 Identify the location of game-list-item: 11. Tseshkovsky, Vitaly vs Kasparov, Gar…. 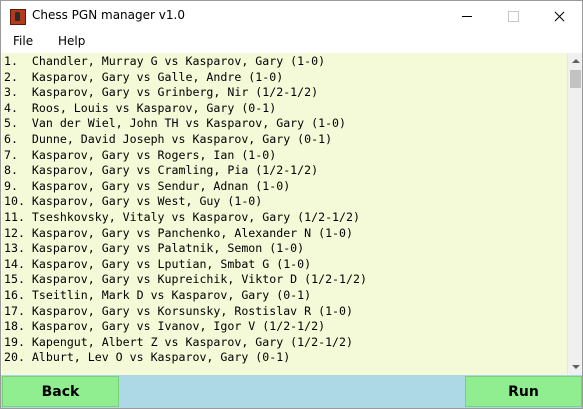
(284, 218).